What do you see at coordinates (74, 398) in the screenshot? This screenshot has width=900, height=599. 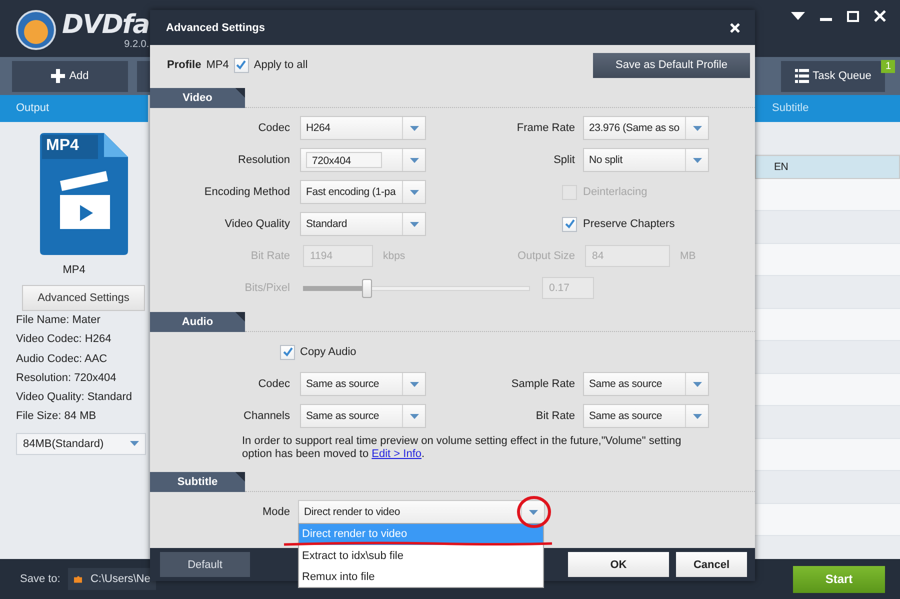 I see `file-info-text: Video Quality: Standard` at bounding box center [74, 398].